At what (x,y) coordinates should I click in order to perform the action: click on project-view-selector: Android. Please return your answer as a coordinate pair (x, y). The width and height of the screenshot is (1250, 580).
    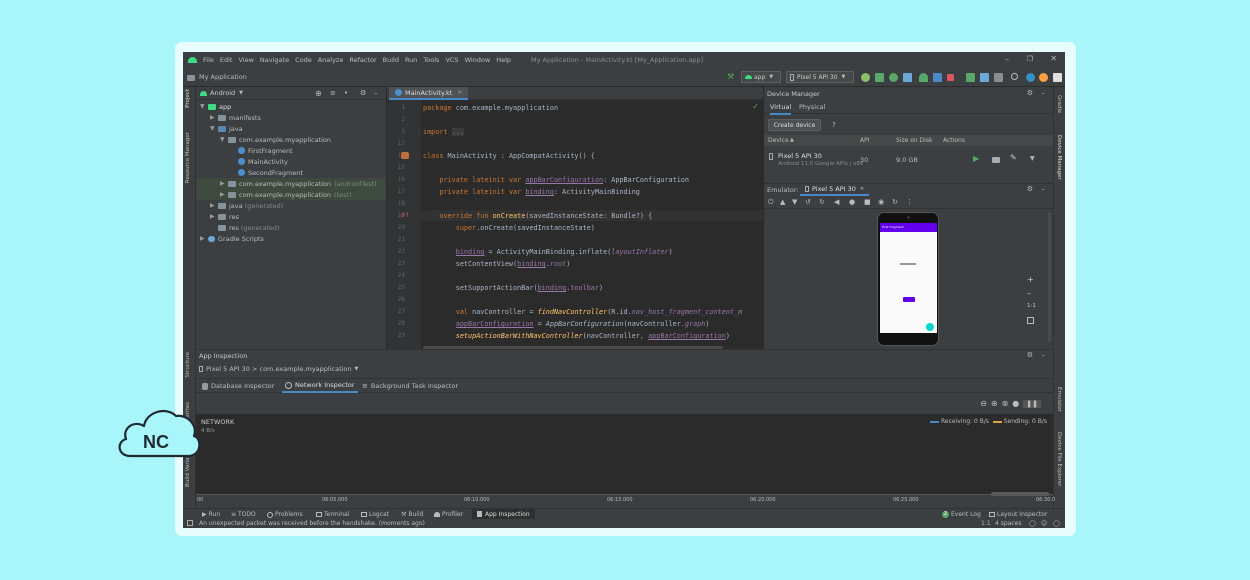
    Looking at the image, I should click on (222, 93).